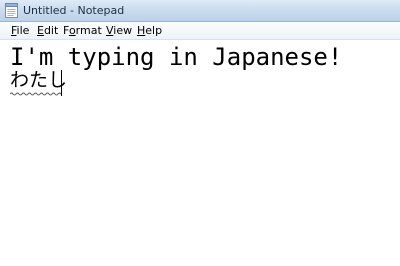 The height and width of the screenshot is (266, 400). What do you see at coordinates (40, 30) in the screenshot?
I see `menu-edit-accel: E` at bounding box center [40, 30].